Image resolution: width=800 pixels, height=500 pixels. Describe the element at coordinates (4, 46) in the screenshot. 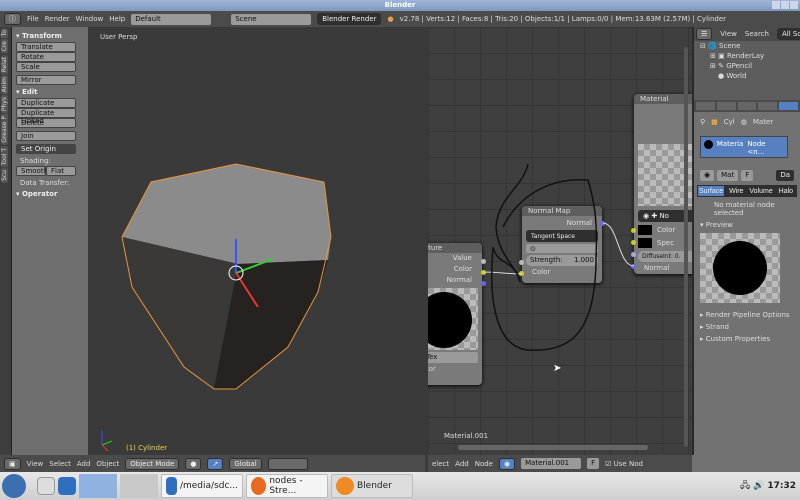

I see `tab-create: Cre` at that location.